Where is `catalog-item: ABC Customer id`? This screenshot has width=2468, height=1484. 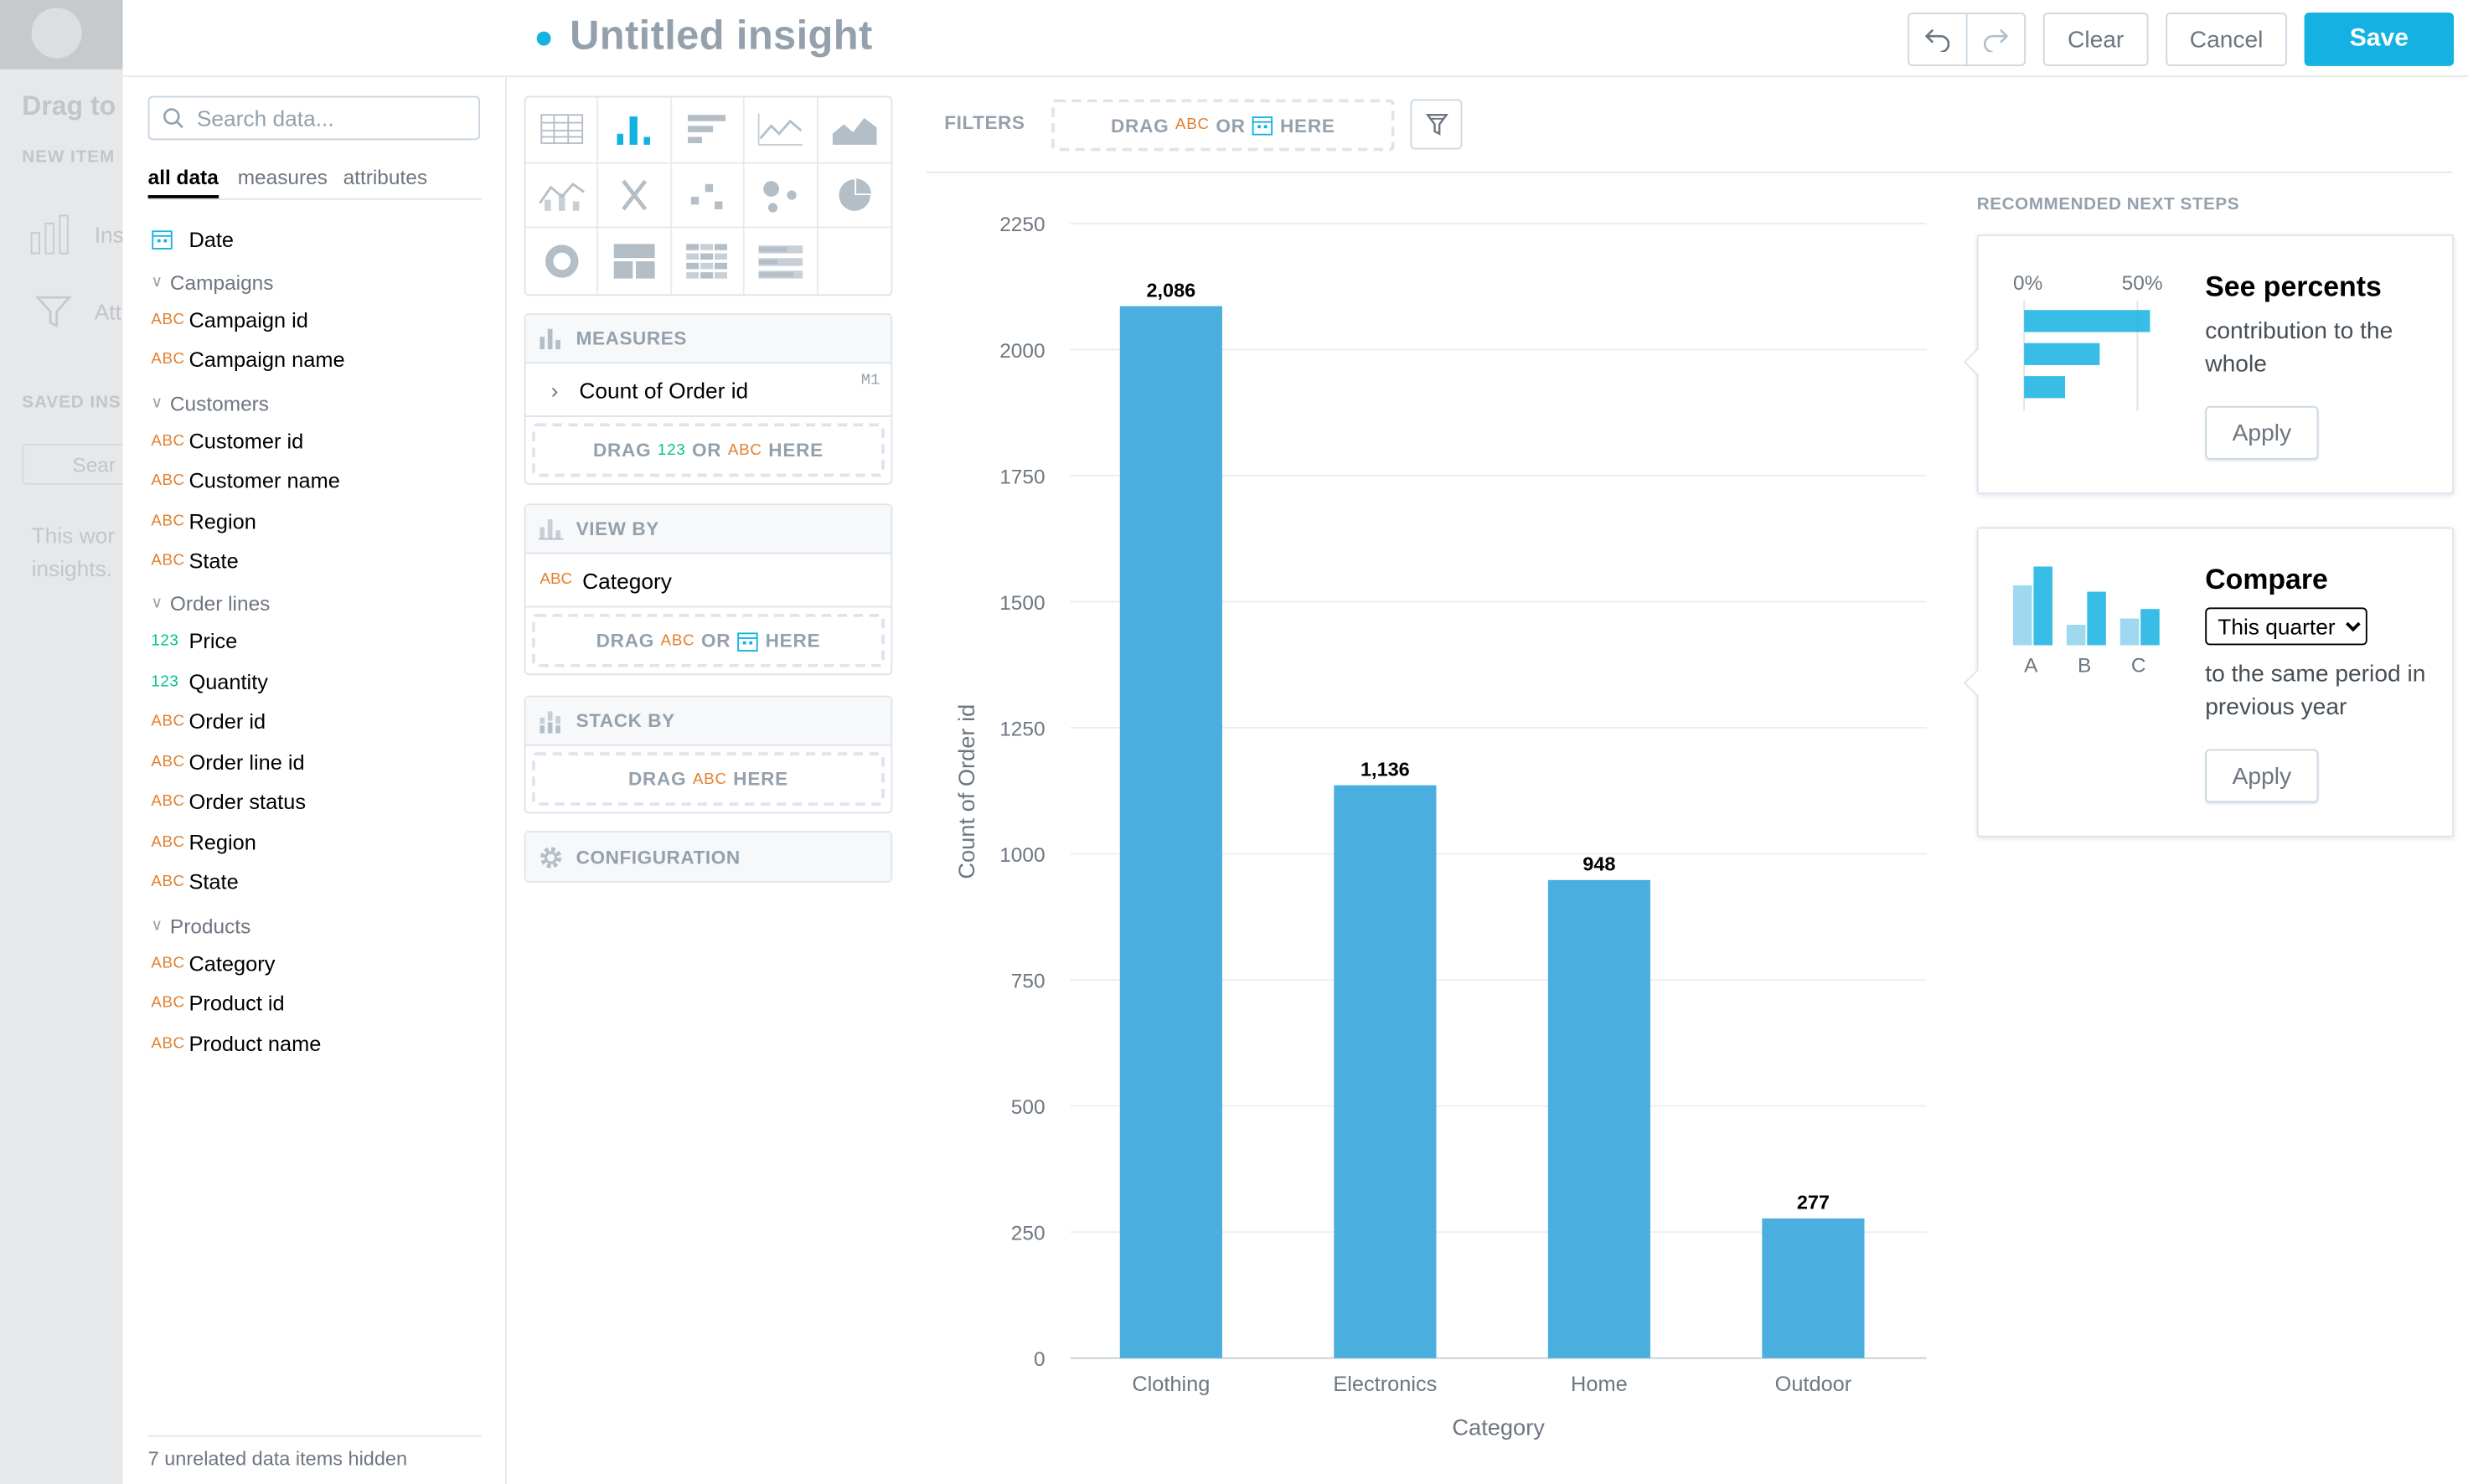 catalog-item: ABC Customer id is located at coordinates (227, 440).